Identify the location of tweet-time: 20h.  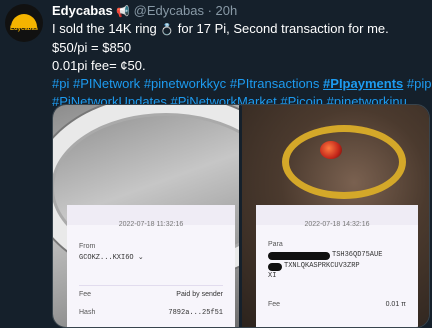
(227, 10).